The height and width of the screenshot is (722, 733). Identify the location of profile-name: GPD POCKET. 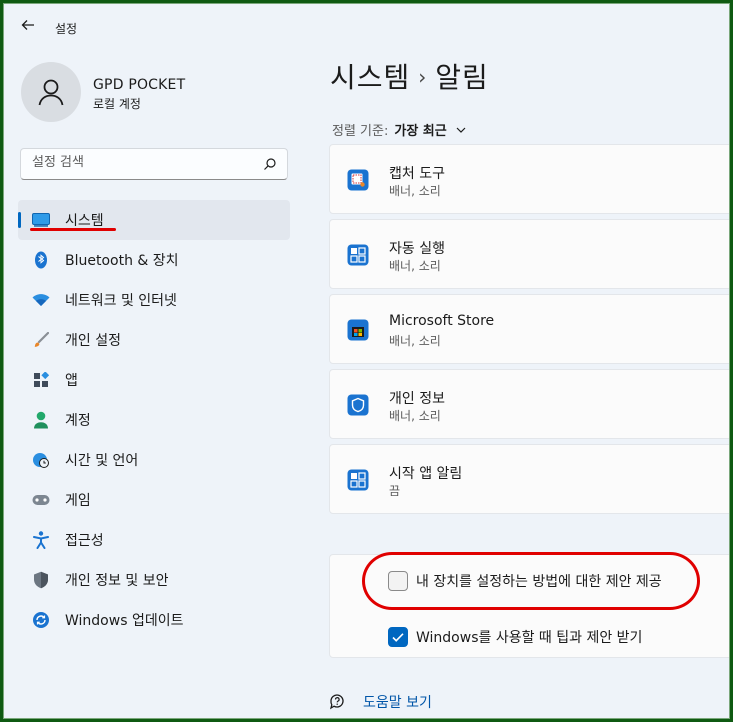
(139, 85).